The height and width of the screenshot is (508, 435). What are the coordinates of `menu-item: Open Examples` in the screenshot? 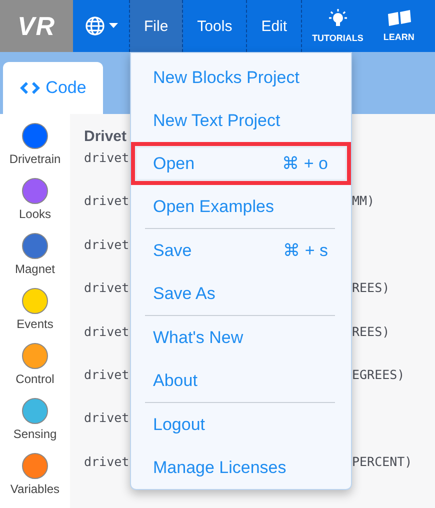 It's located at (241, 206).